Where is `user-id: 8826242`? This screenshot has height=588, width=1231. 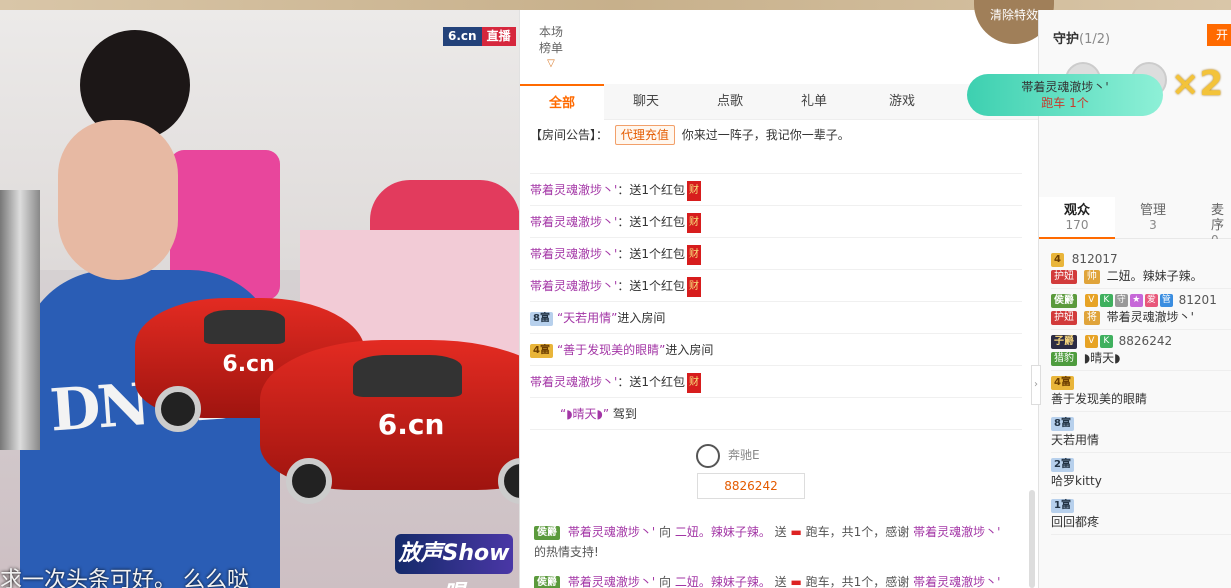
user-id: 8826242 is located at coordinates (1145, 341).